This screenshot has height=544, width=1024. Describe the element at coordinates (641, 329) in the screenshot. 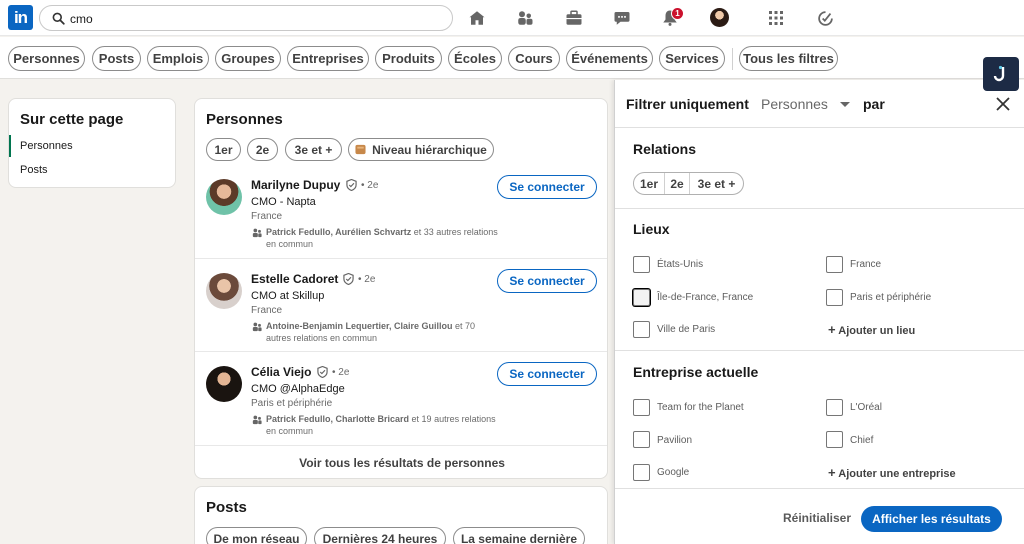

I see `checkbox-ville-de-paris` at that location.